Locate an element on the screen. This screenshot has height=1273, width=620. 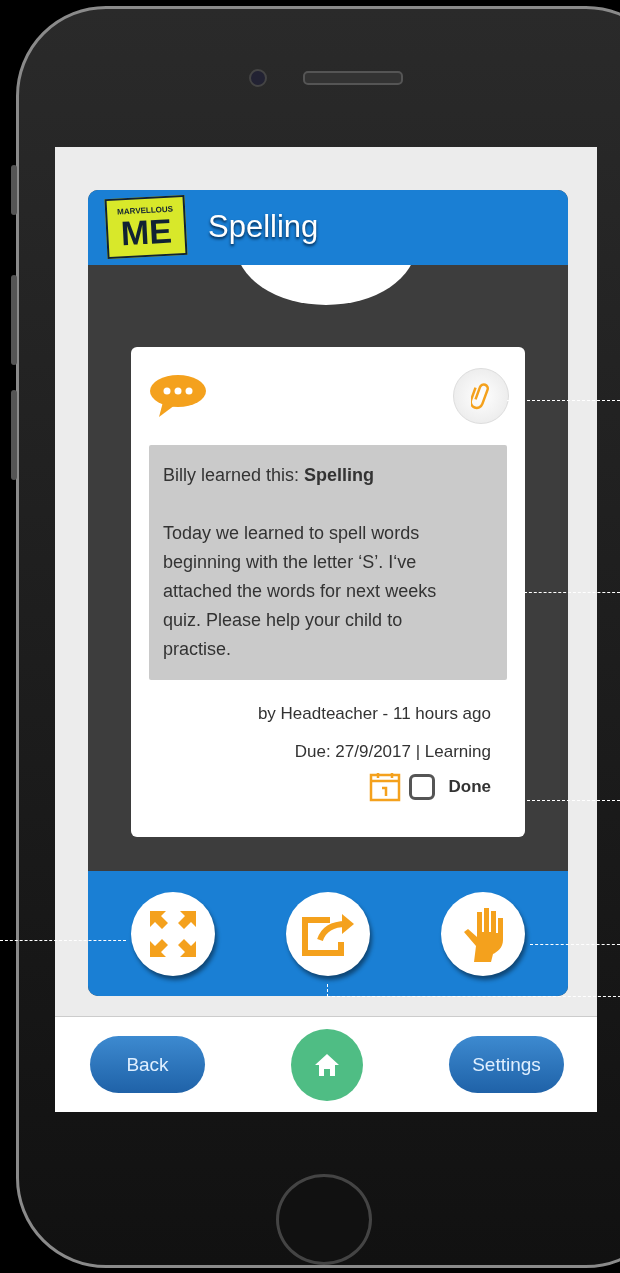
done-label: Done is located at coordinates (469, 786).